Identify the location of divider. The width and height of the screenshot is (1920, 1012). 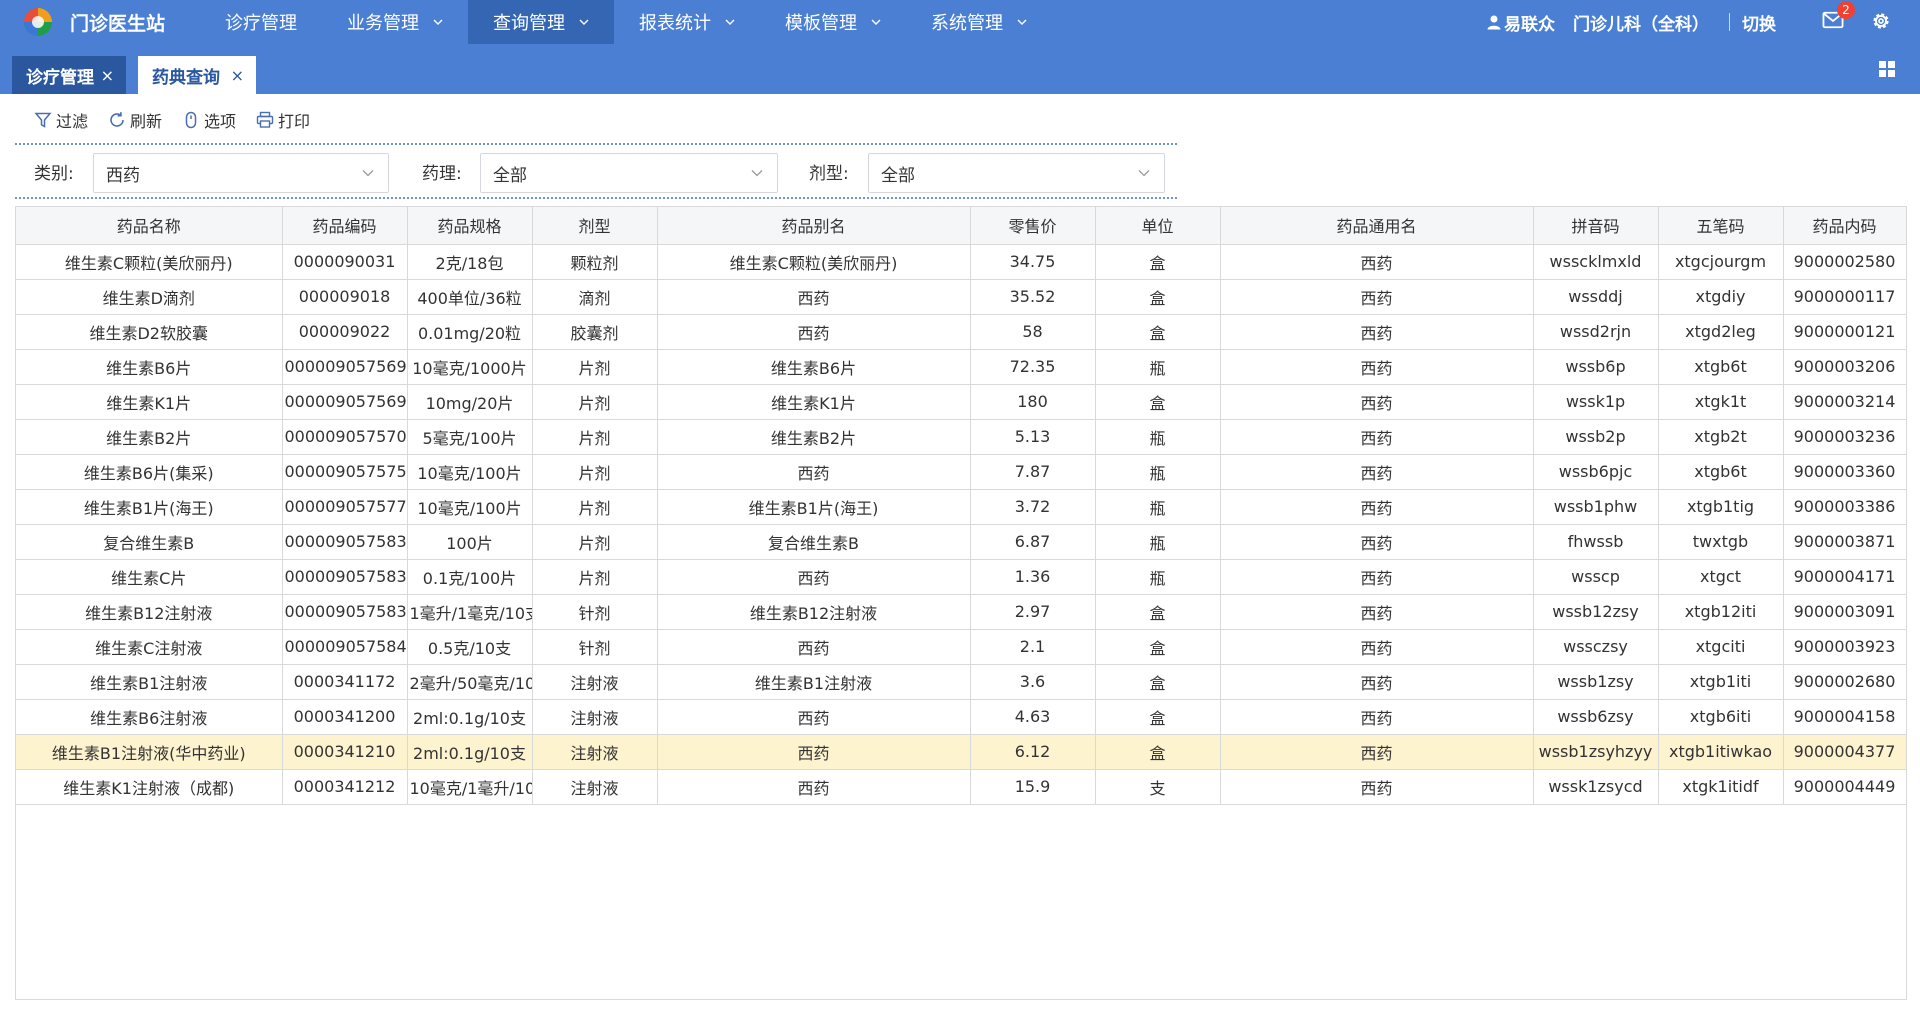
(596, 144).